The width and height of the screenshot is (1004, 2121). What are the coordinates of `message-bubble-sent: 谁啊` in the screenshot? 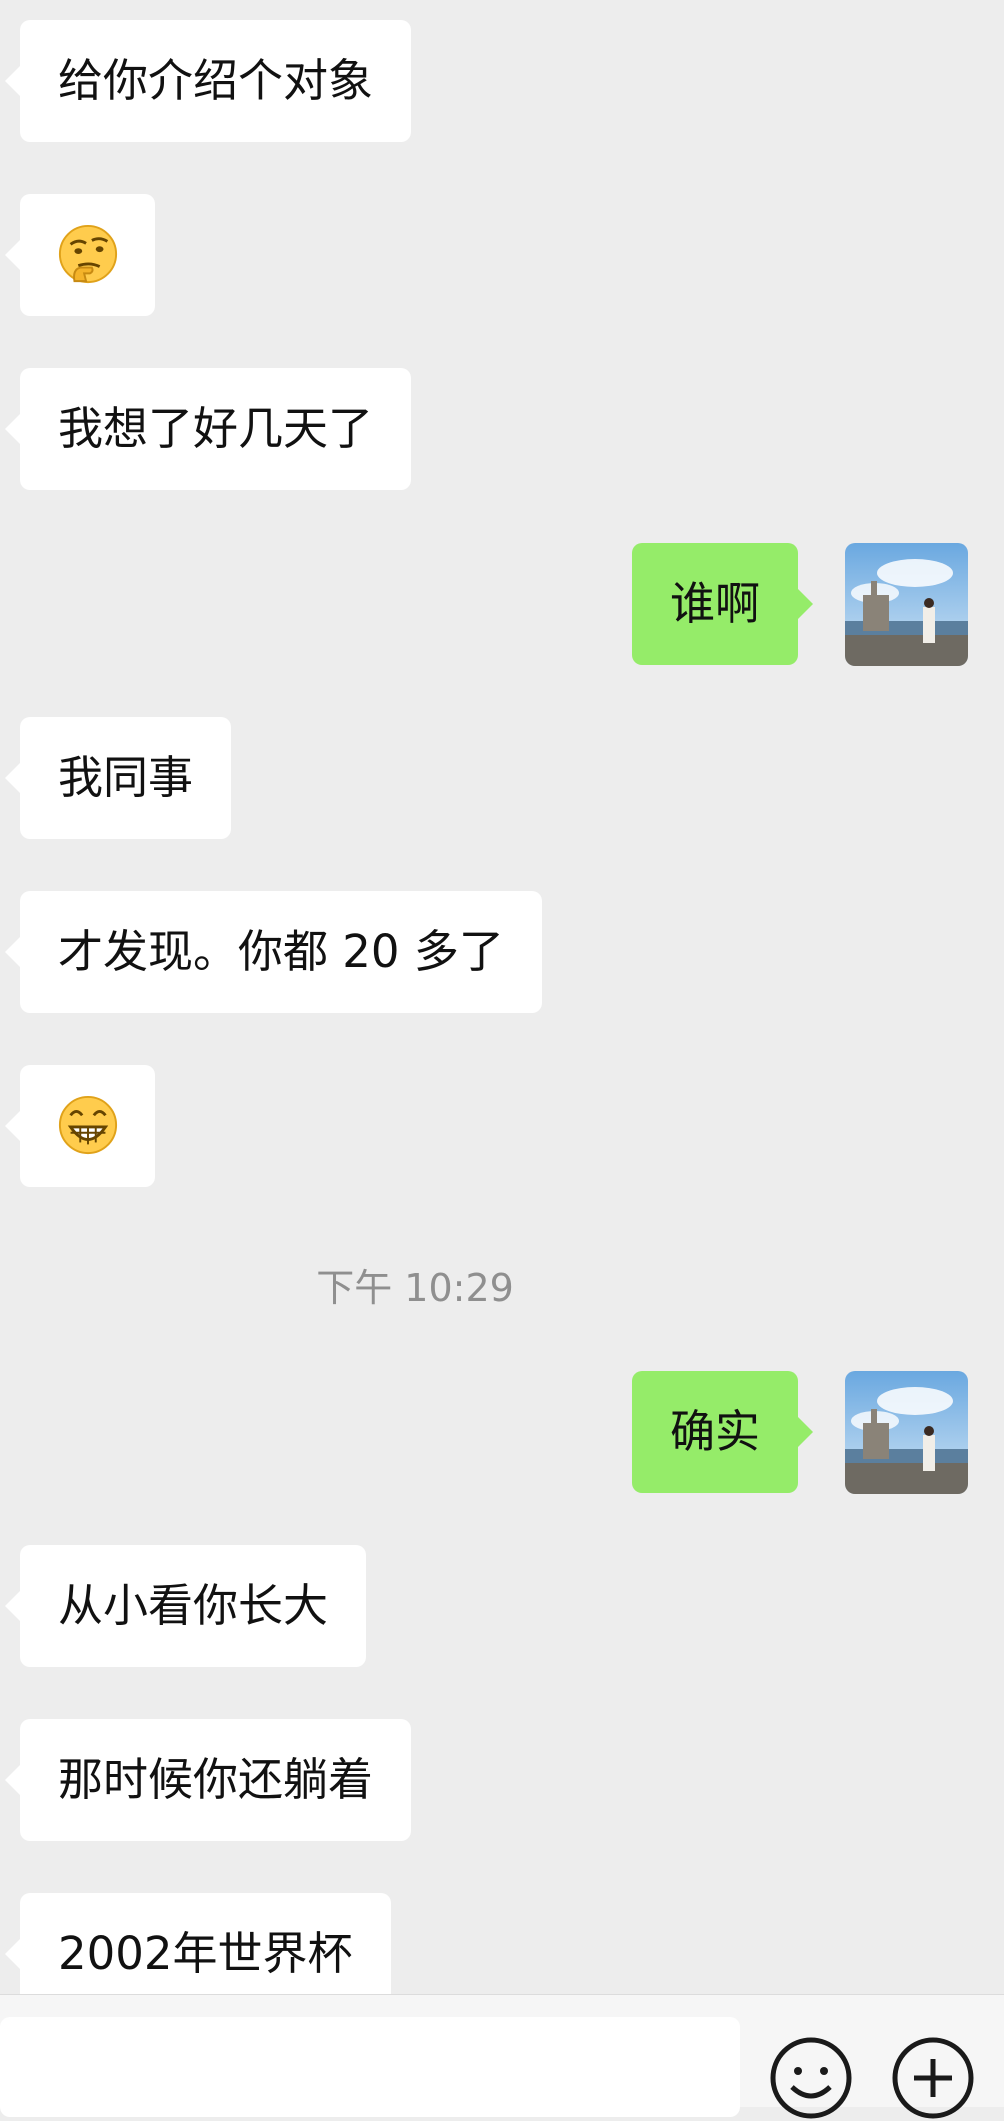 It's located at (723, 604).